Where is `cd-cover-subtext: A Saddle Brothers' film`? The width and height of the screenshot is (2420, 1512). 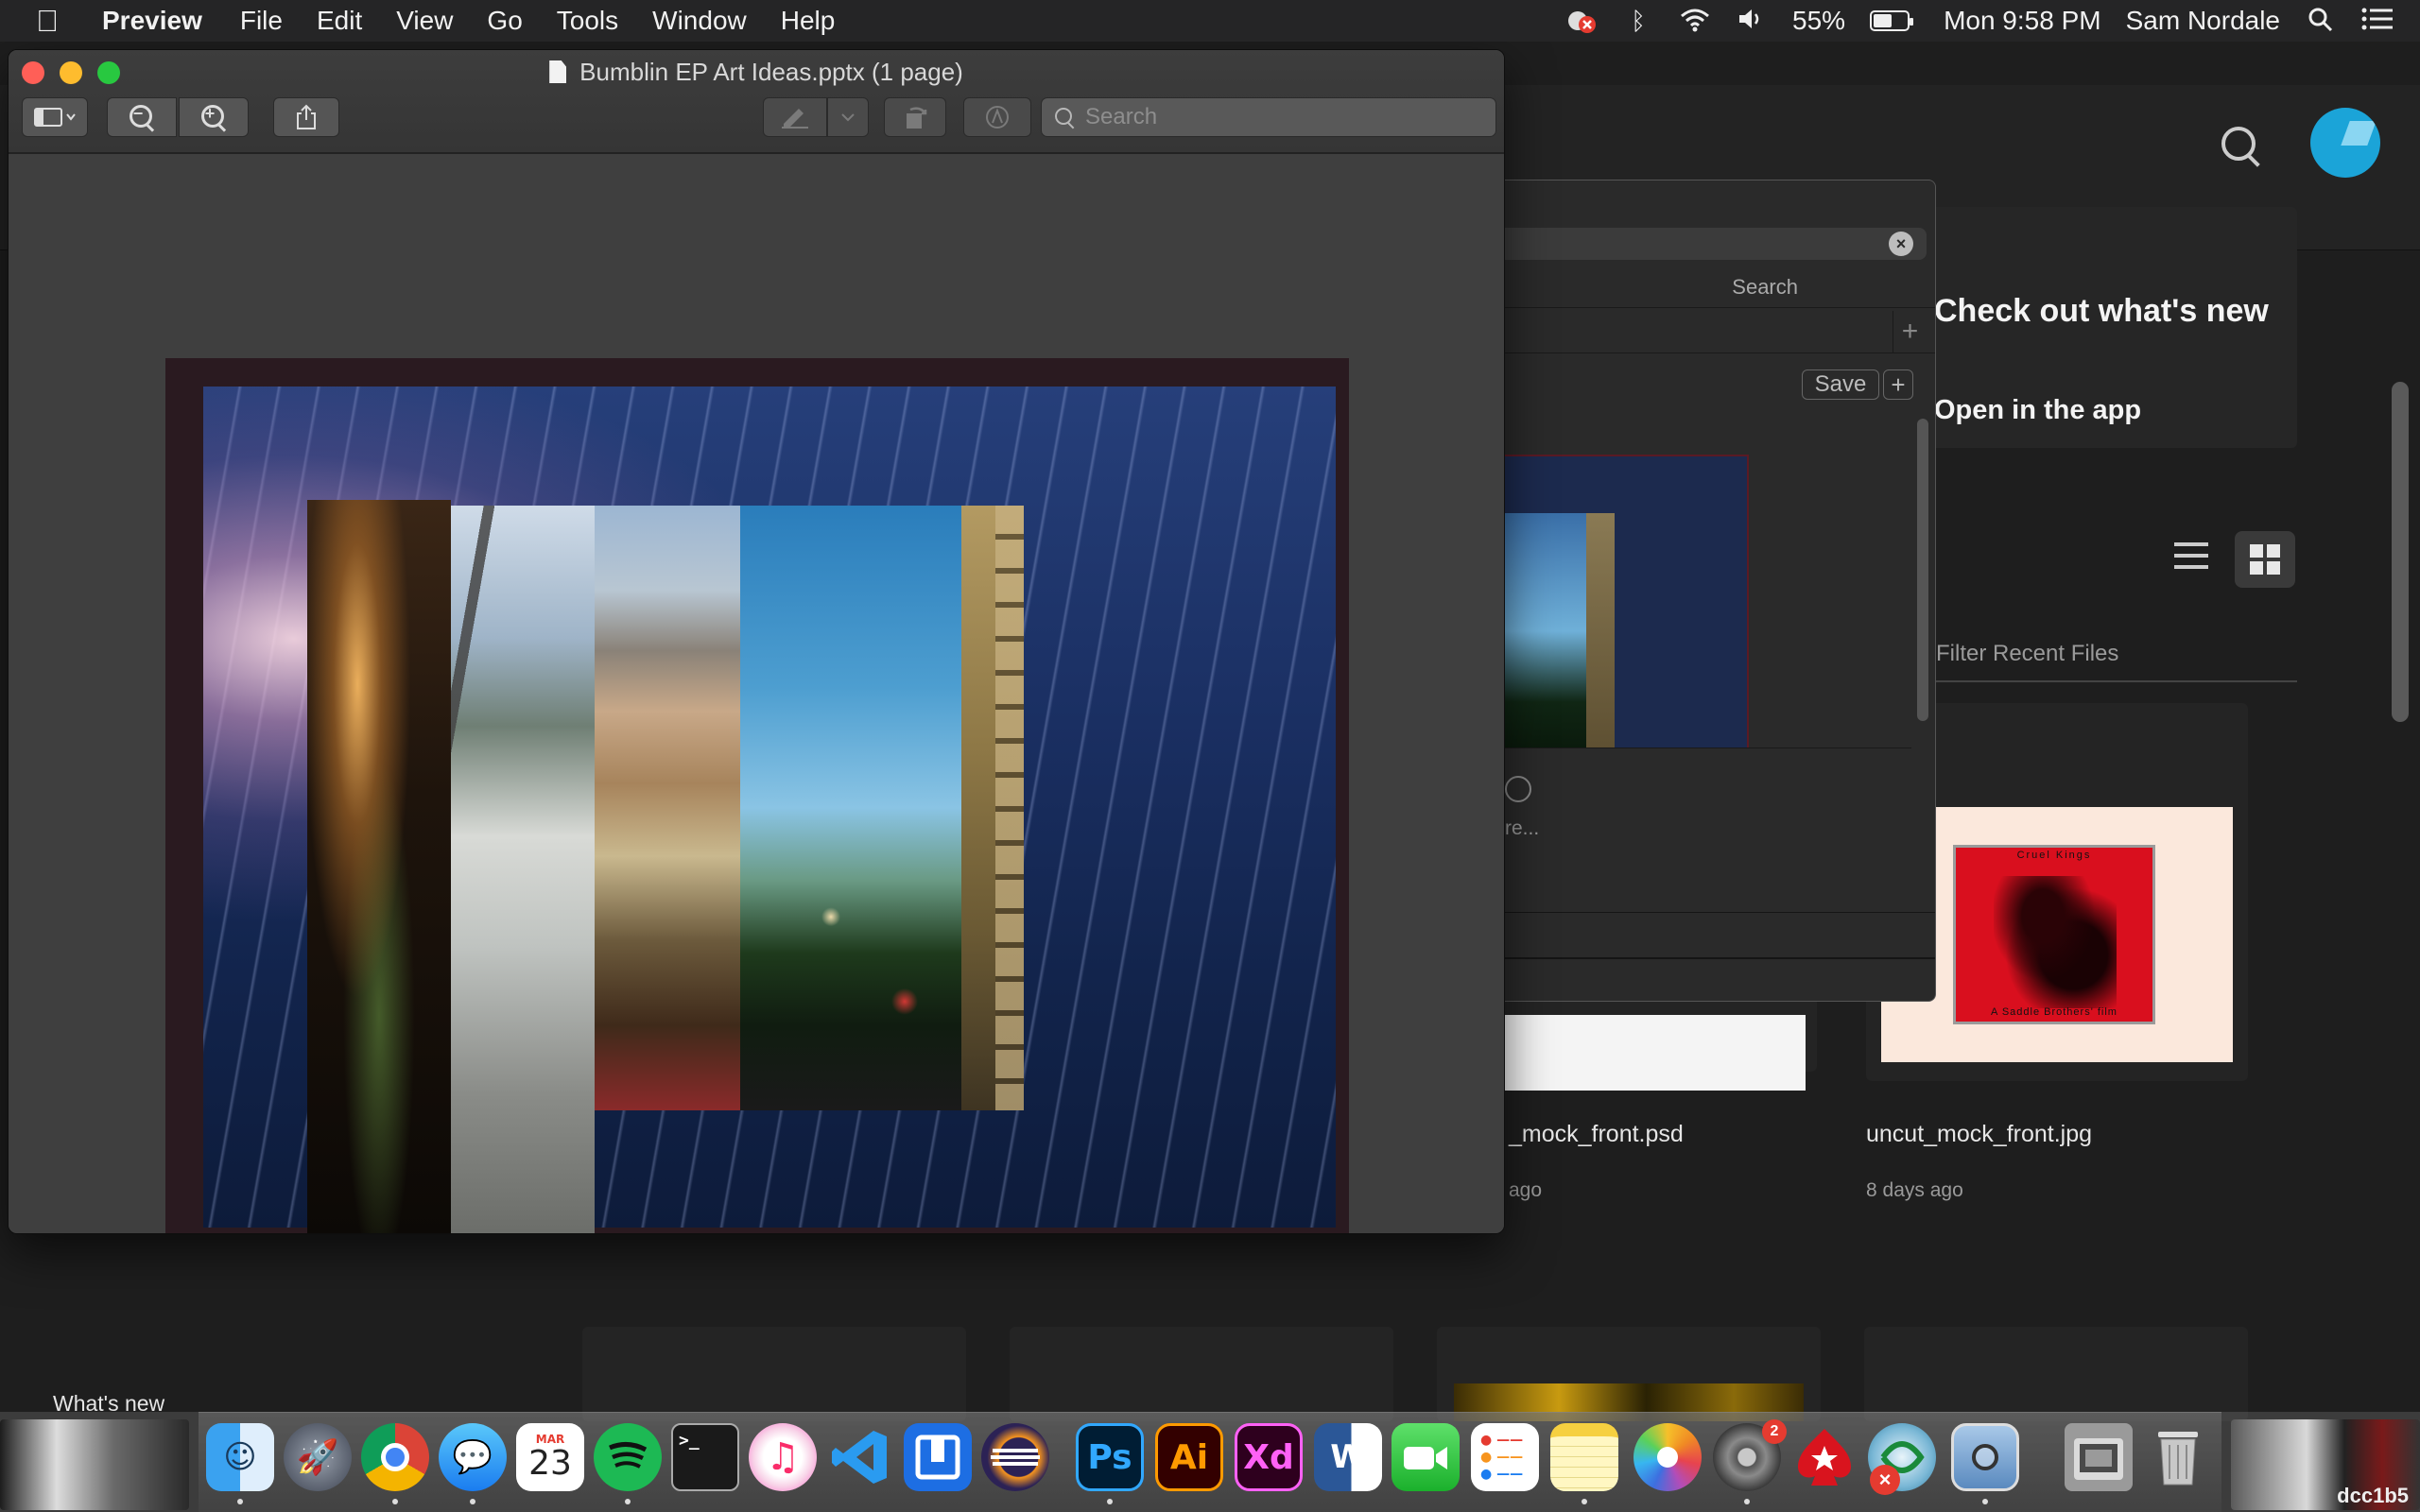 cd-cover-subtext: A Saddle Brothers' film is located at coordinates (2054, 1012).